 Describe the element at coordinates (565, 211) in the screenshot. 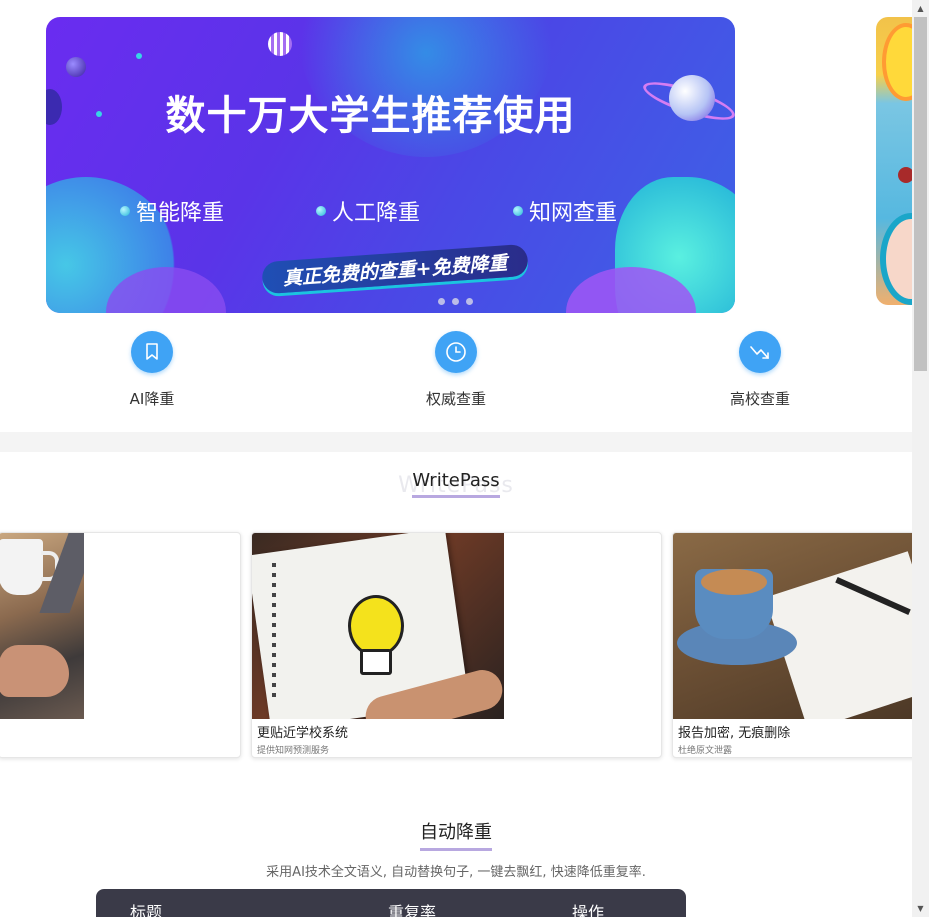

I see `banner-feature: 知网查重` at that location.